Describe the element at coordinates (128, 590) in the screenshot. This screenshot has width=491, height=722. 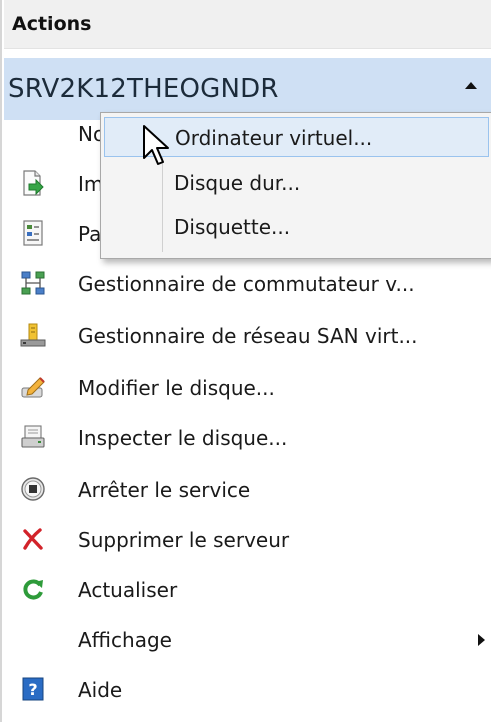
I see `menu-item-label: Actualiser` at that location.